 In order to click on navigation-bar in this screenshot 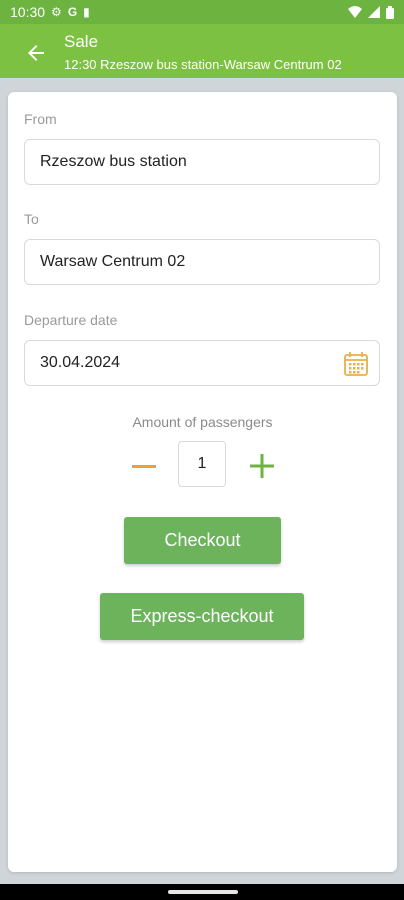, I will do `click(202, 892)`.